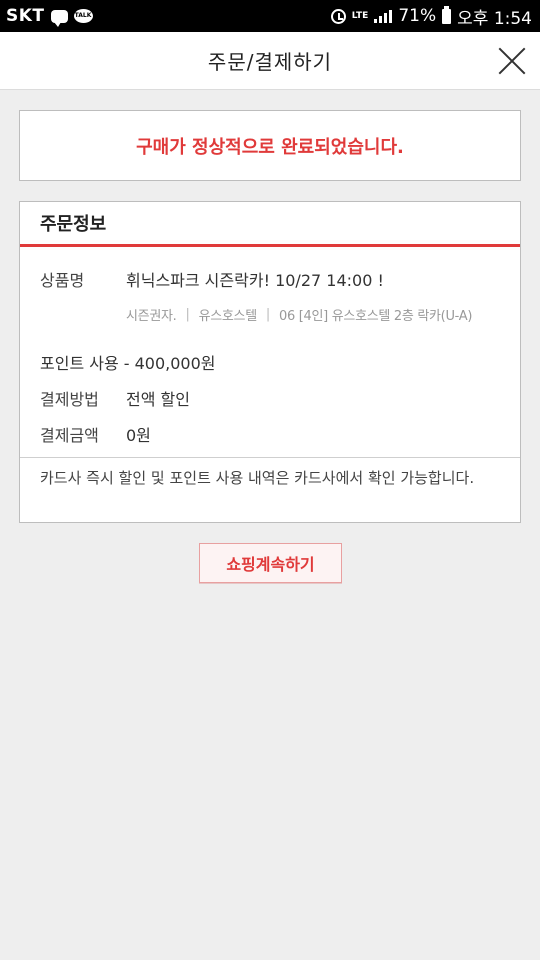 This screenshot has width=540, height=960. What do you see at coordinates (375, 316) in the screenshot?
I see `product-option-detail: 06 [4인] 유스호스텔 2층 락카(U-A)` at bounding box center [375, 316].